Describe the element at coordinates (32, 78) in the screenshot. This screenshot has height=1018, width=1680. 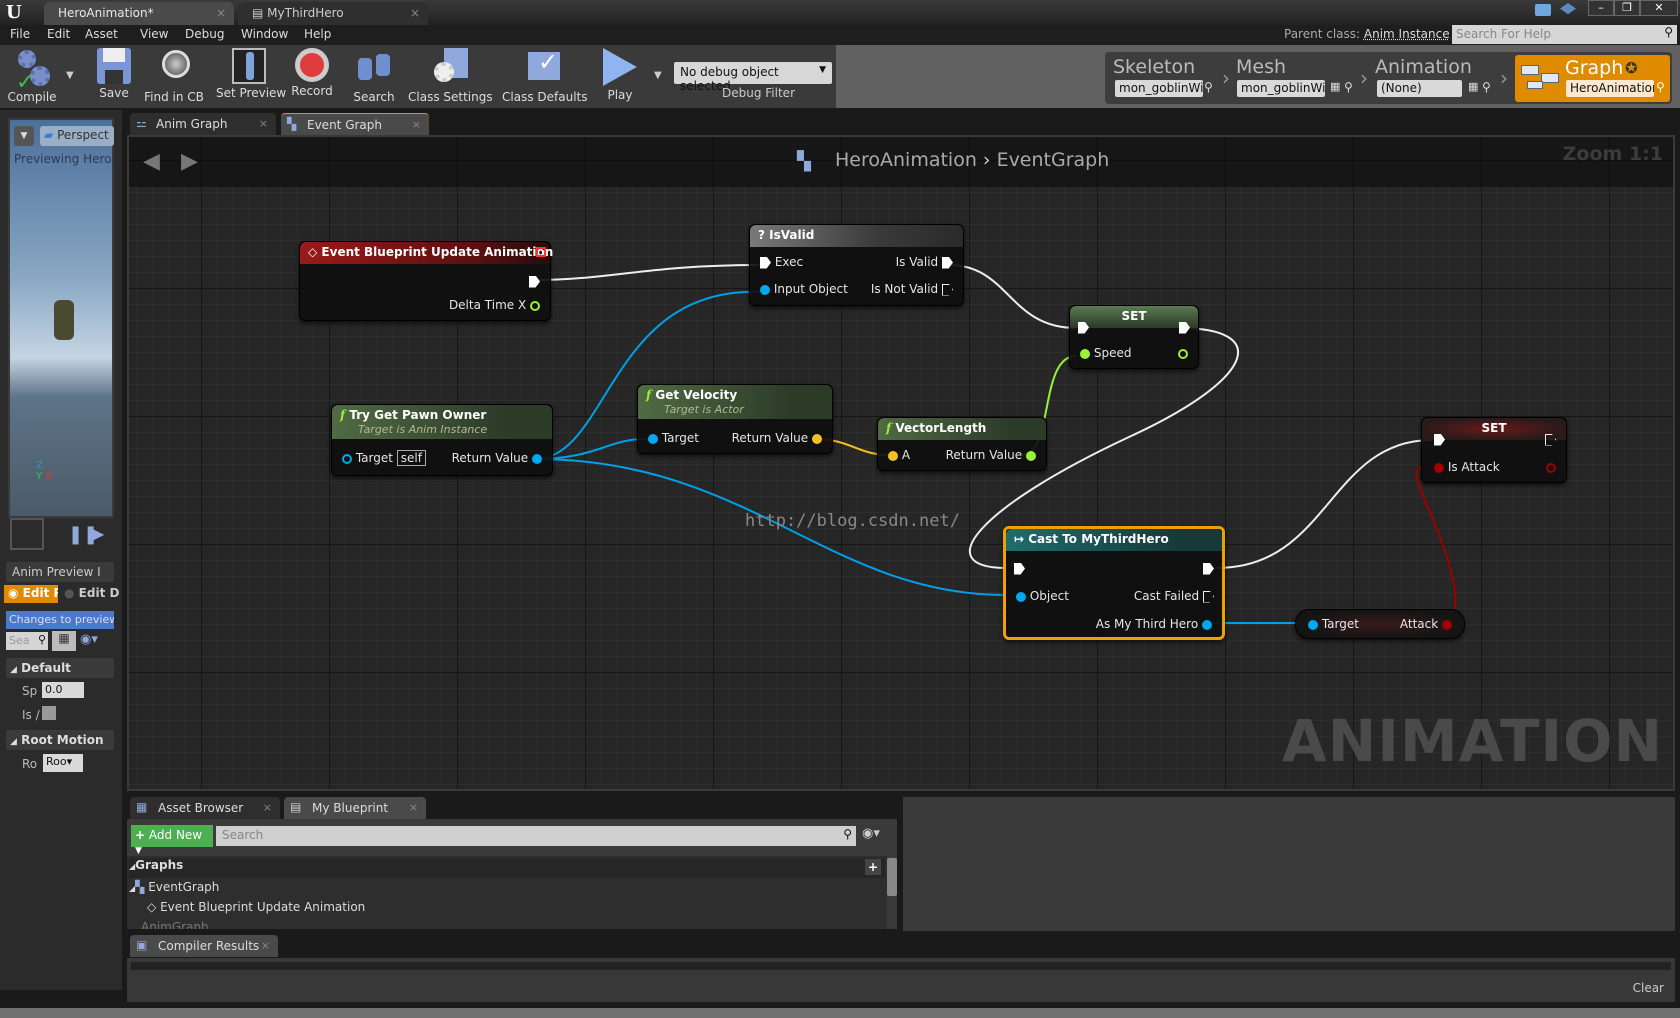
I see `compile-button: ✓ Compile` at that location.